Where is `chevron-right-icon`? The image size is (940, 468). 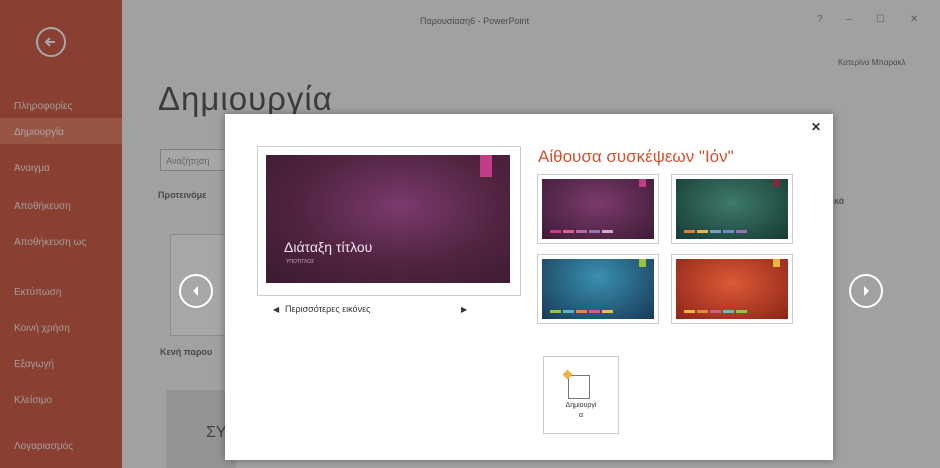
chevron-right-icon is located at coordinates (866, 291).